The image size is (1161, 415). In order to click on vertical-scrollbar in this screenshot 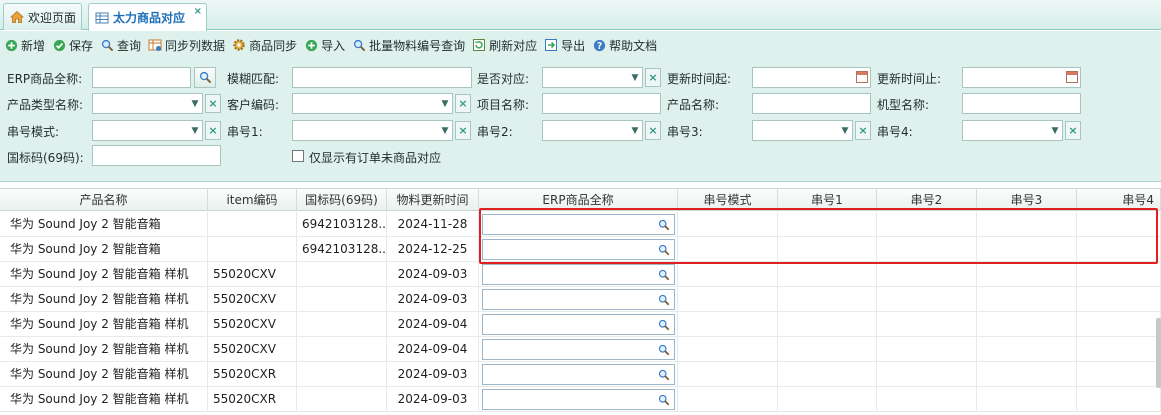, I will do `click(1158, 353)`.